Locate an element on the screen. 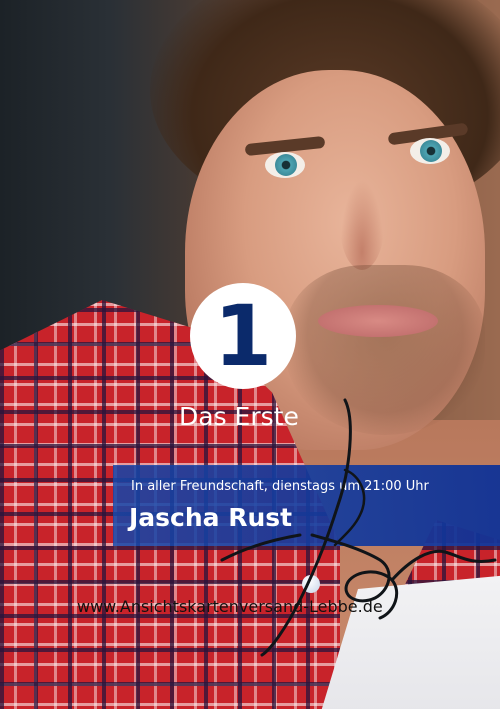 The image size is (500, 709). nose is located at coordinates (362, 225).